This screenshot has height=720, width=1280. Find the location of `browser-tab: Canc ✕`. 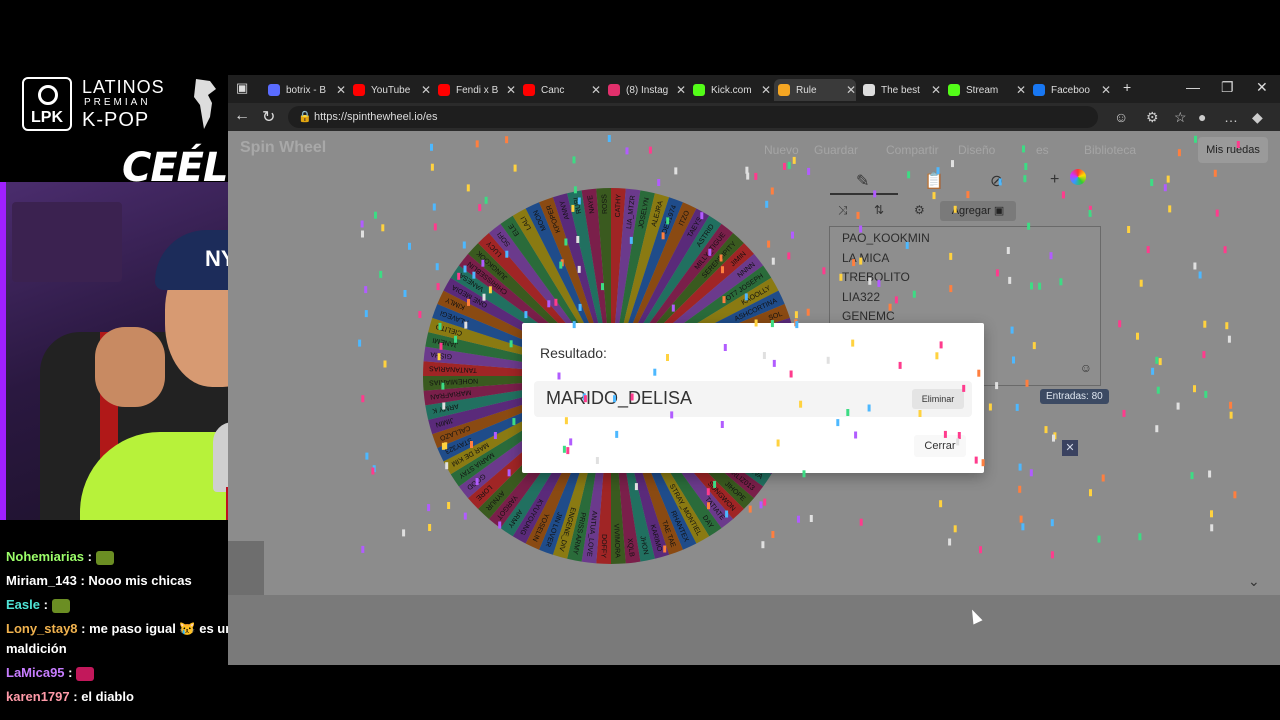

browser-tab: Canc ✕ is located at coordinates (560, 90).